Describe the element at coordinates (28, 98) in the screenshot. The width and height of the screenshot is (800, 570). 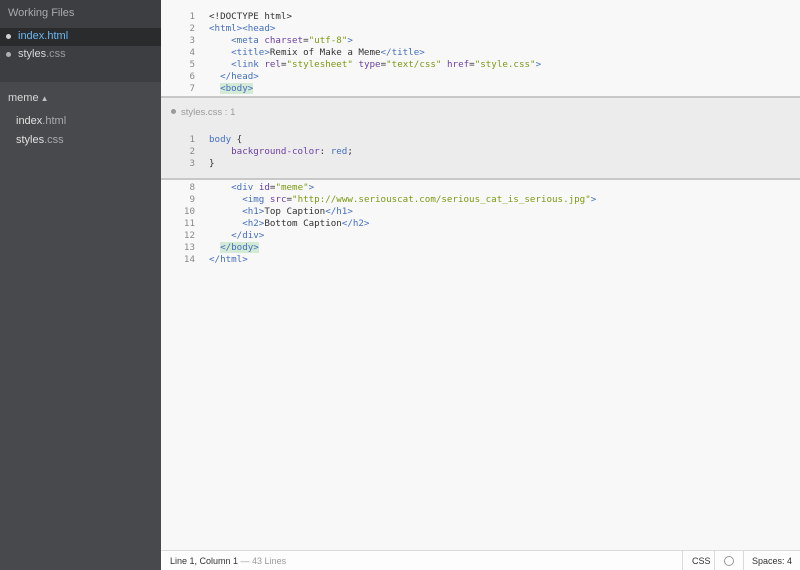
I see `project-title: meme ▲︎` at that location.